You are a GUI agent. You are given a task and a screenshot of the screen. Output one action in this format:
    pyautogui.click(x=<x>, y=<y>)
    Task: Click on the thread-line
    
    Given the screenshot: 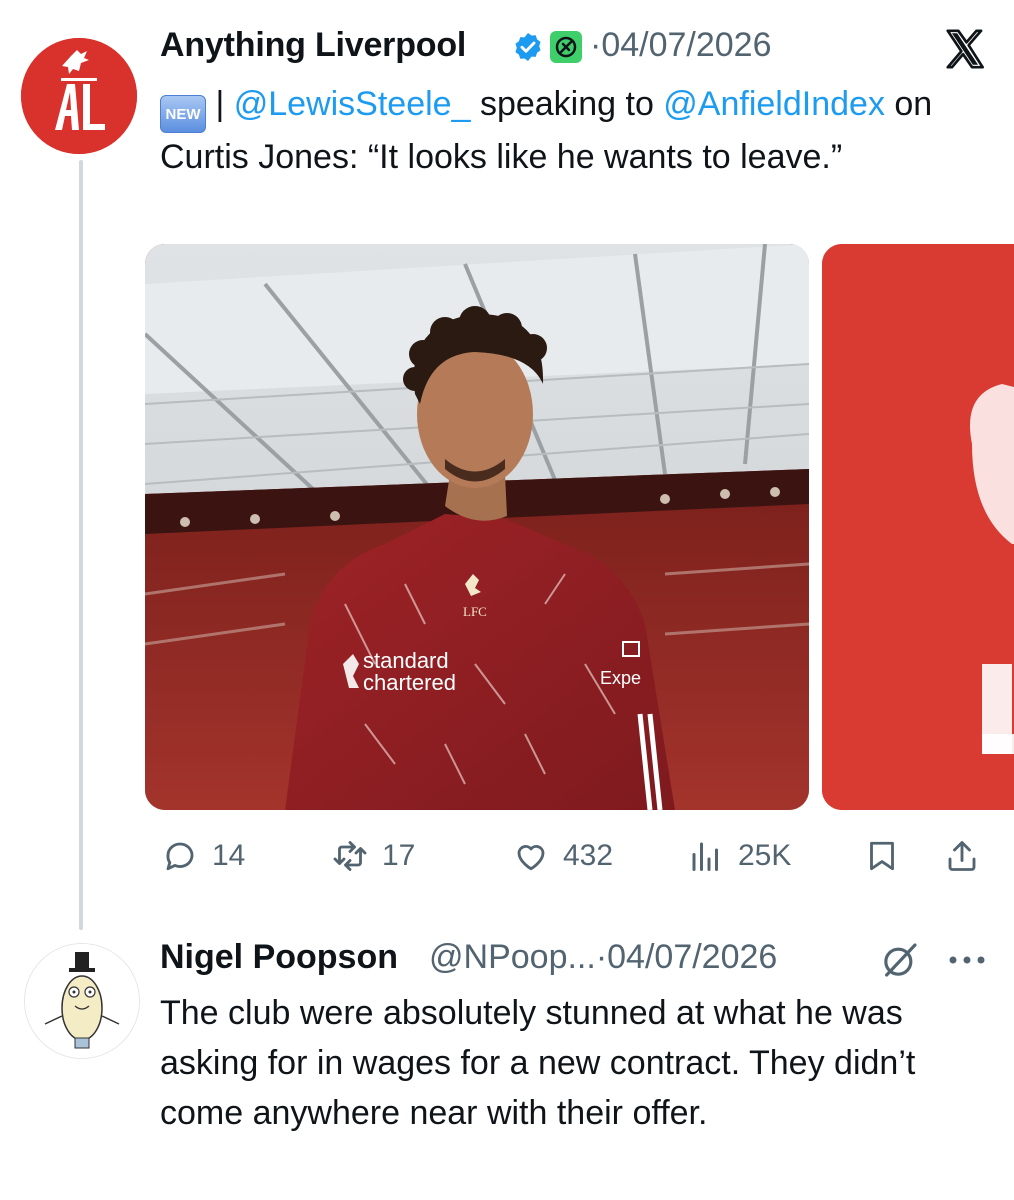 What is the action you would take?
    pyautogui.click(x=81, y=545)
    